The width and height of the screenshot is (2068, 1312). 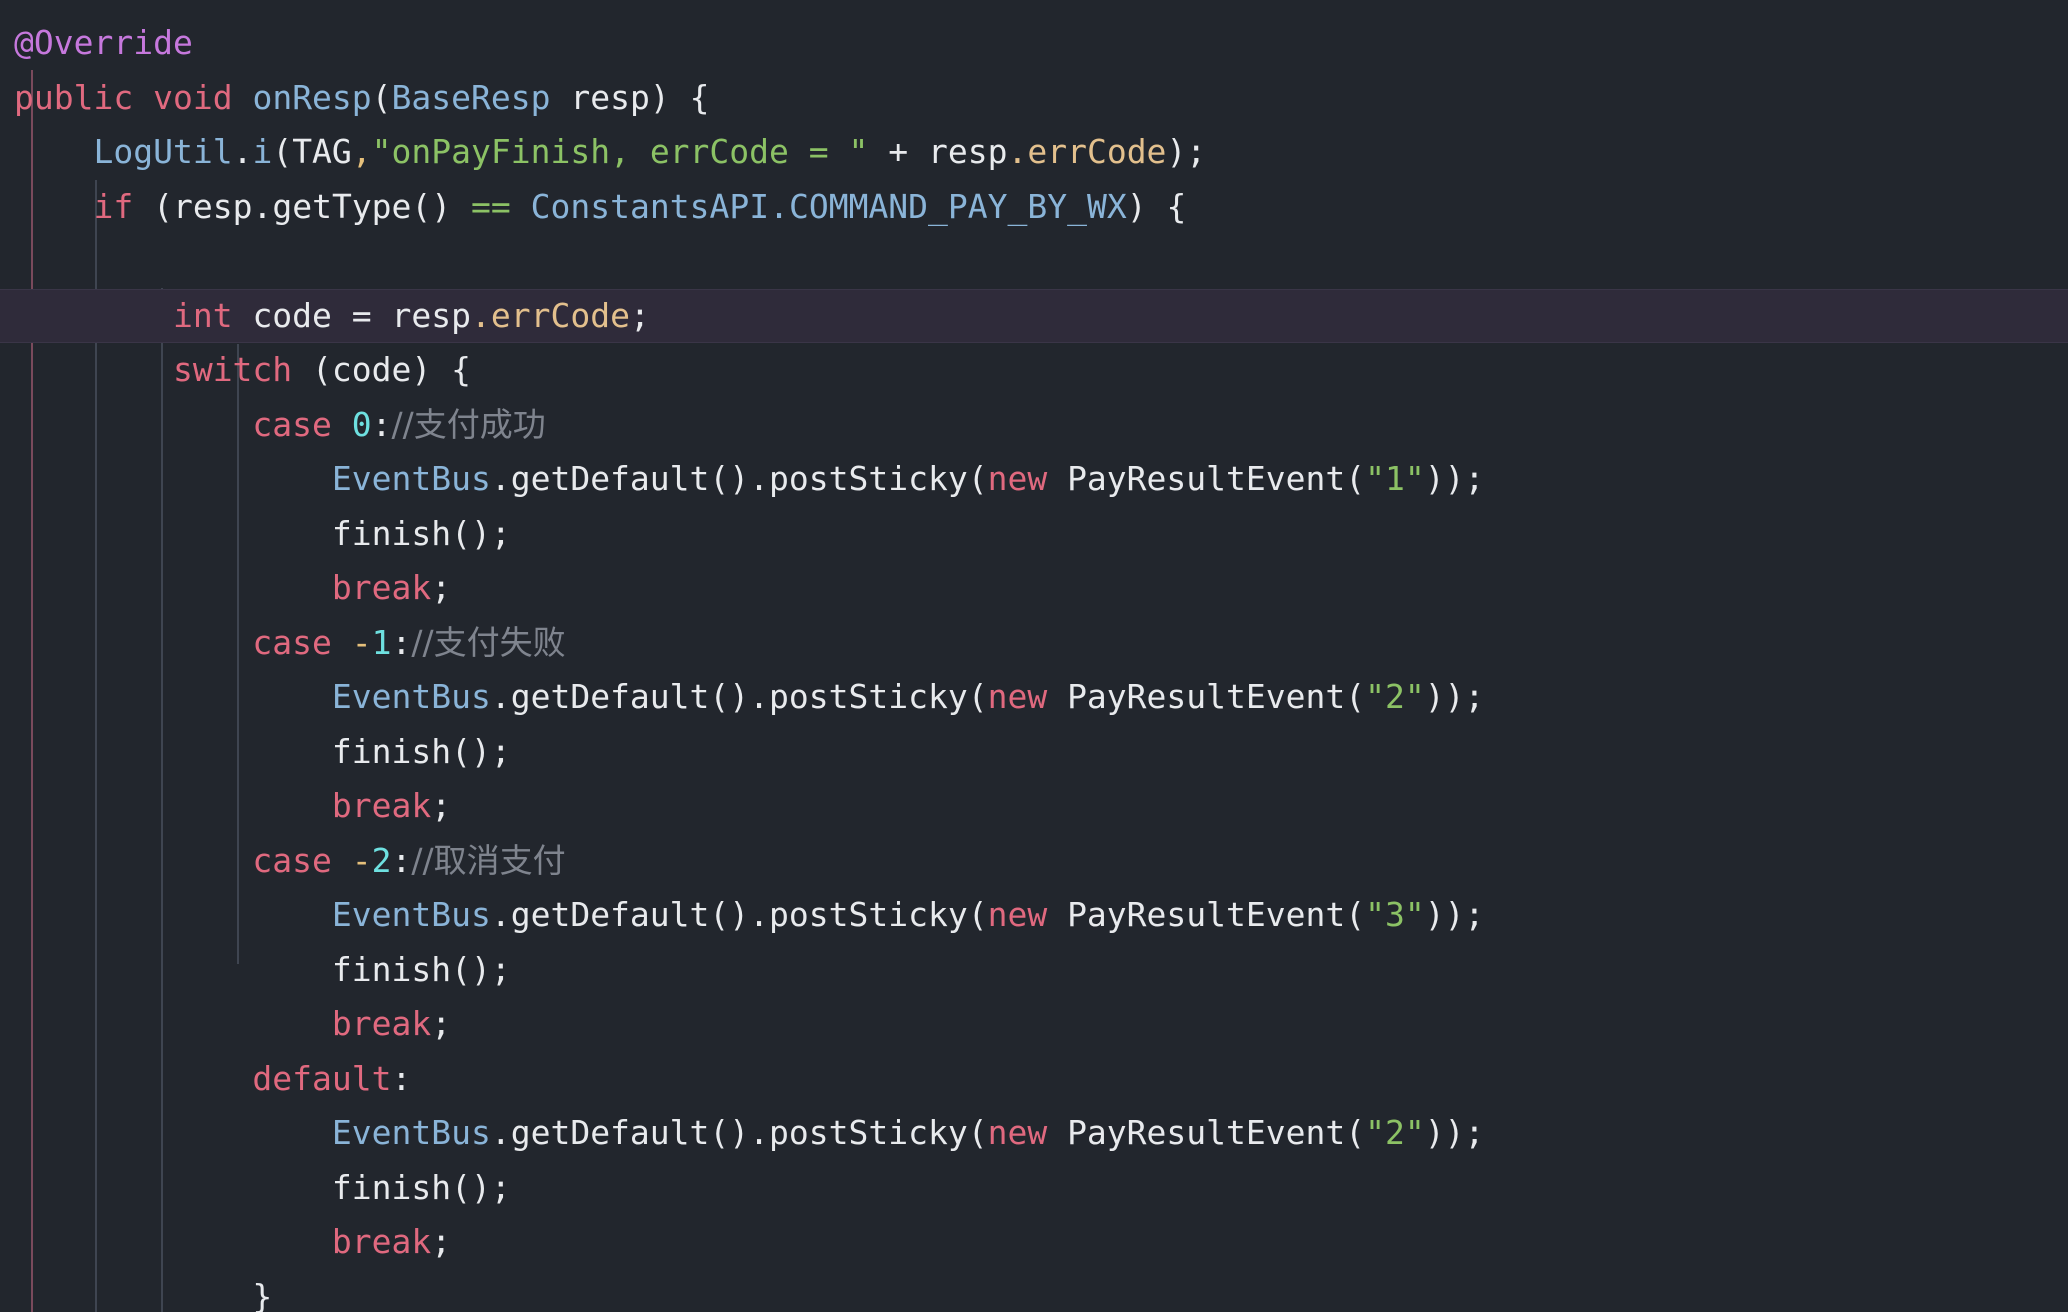 What do you see at coordinates (1034, 43) in the screenshot?
I see `code-line: @Override` at bounding box center [1034, 43].